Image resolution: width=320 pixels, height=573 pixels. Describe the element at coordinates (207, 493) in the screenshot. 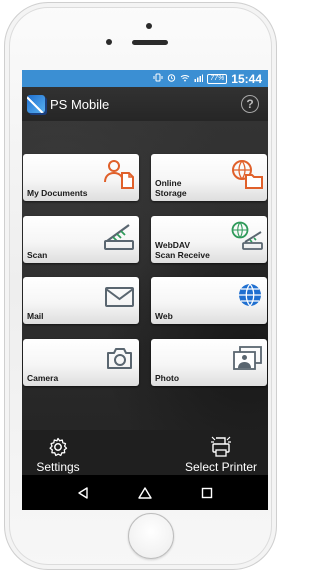

I see `recent-apps-icon` at that location.